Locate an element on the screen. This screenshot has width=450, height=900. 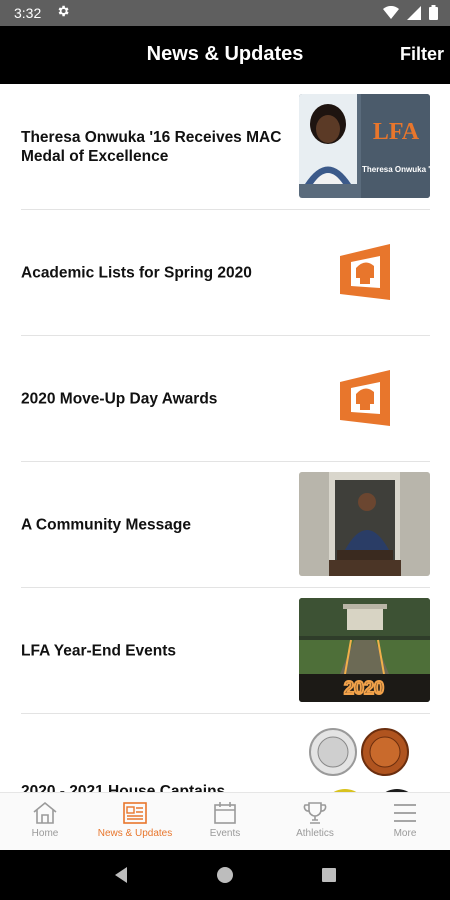
news-item: Academic Lists for Spring 2020 is located at coordinates (225, 273).